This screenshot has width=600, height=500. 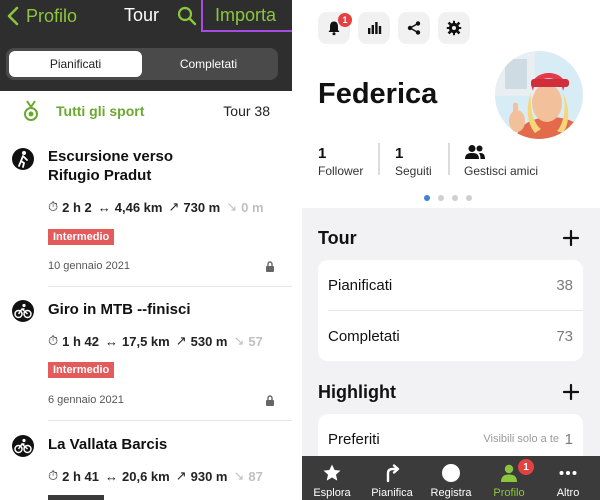 I want to click on tour-title: Escursione verso, so click(x=111, y=156).